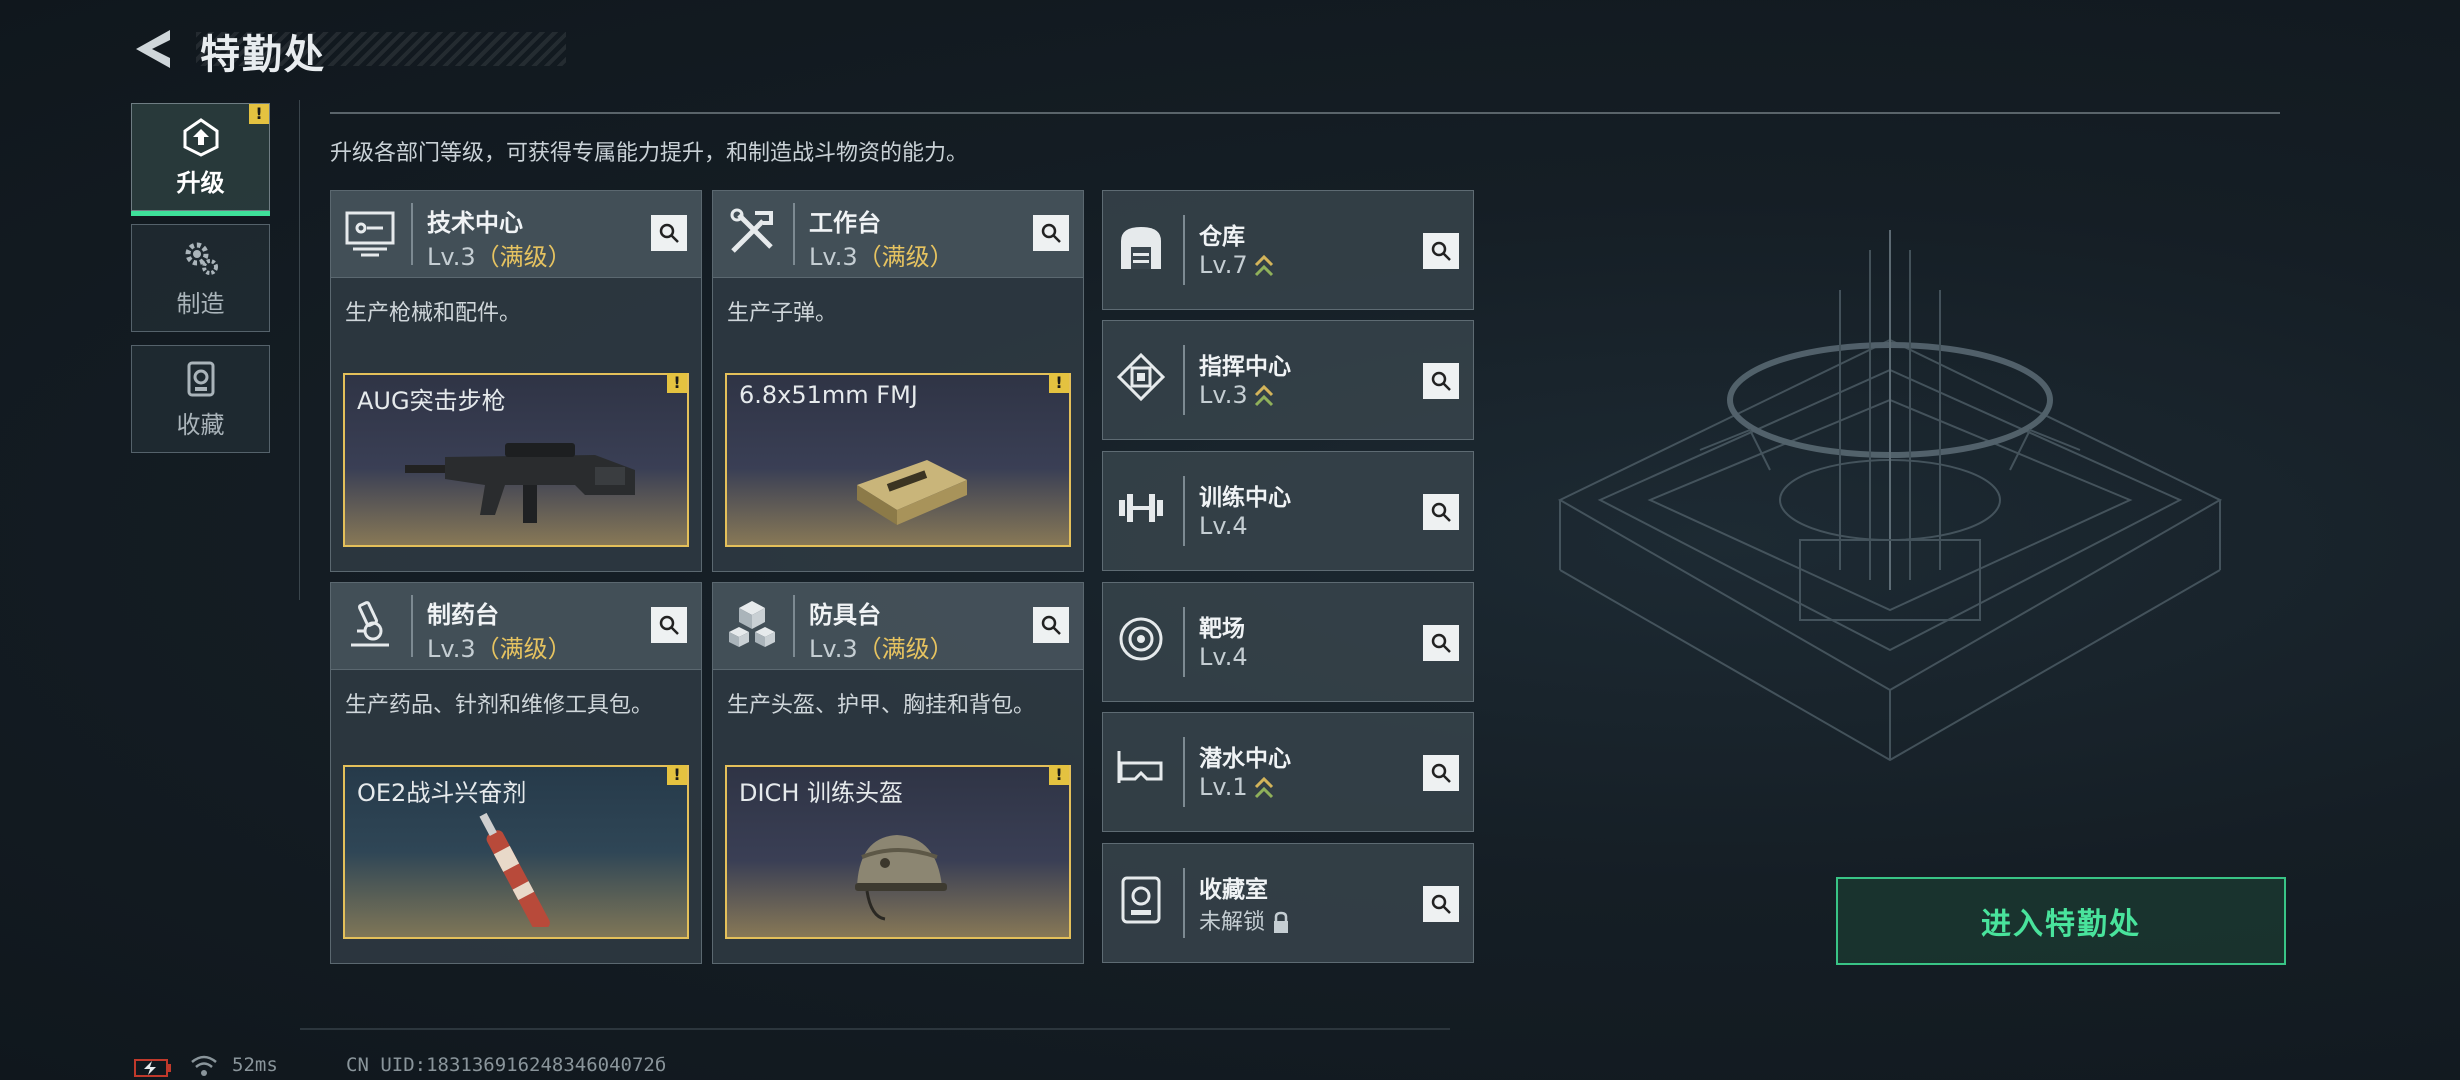 The height and width of the screenshot is (1080, 2460). I want to click on facility-name: 工作台, so click(845, 223).